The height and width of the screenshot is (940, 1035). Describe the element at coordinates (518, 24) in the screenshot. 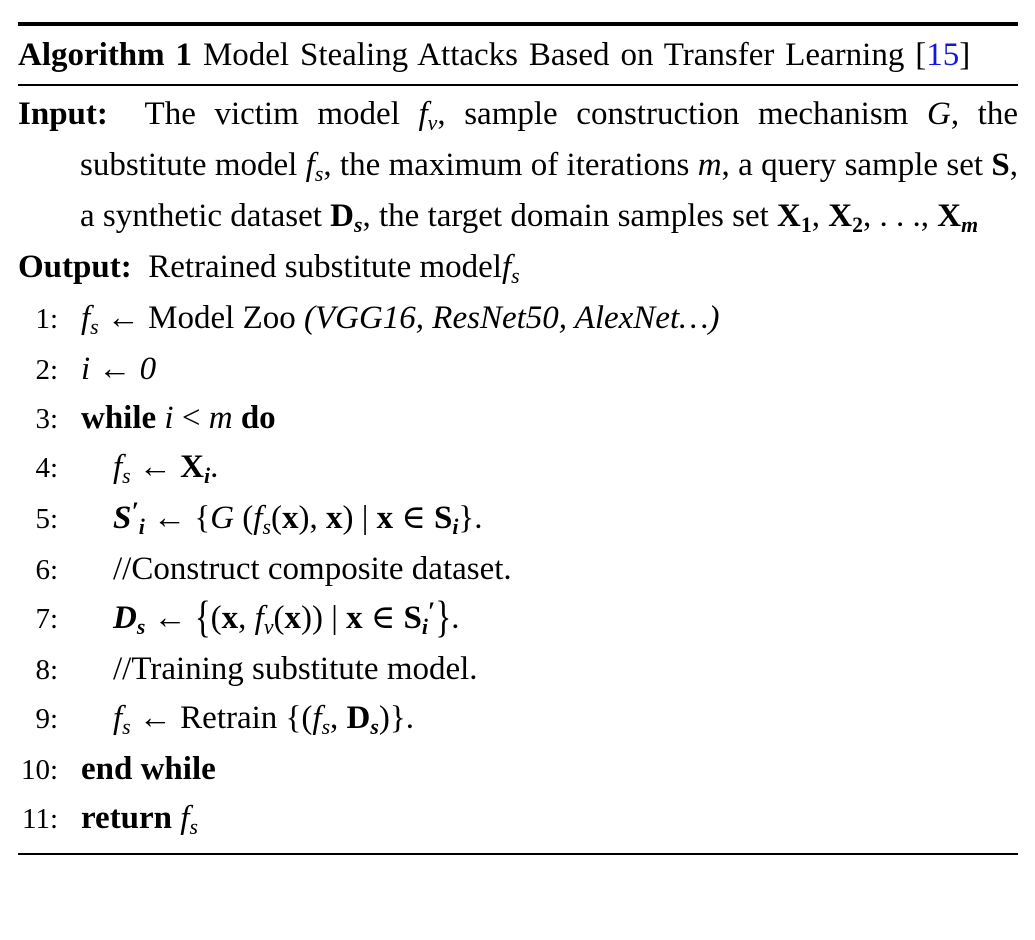

I see `algorithm-top-rule` at that location.